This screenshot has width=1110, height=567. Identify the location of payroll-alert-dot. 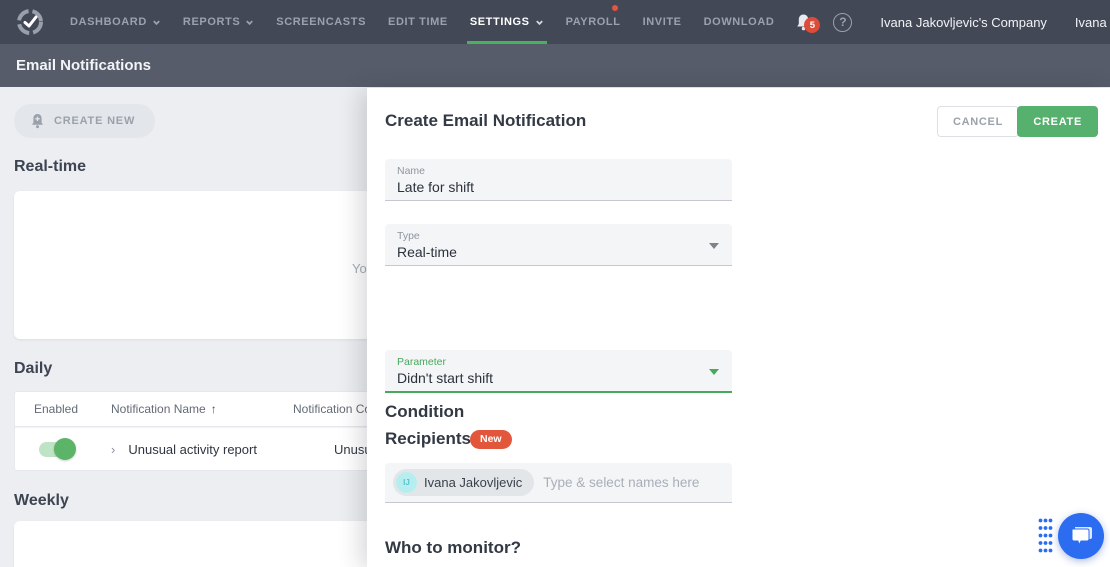
(614, 8).